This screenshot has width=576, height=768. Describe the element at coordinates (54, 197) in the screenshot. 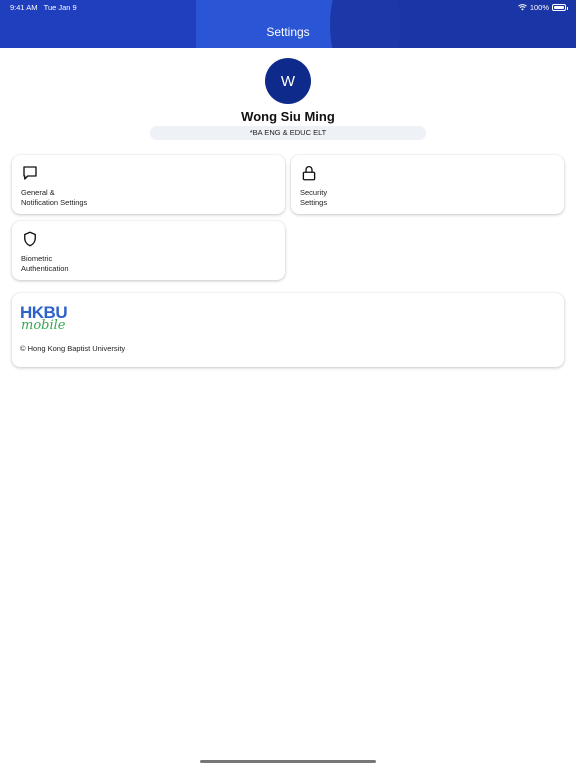

I see `general-settings-label: General & Notification Settings` at that location.